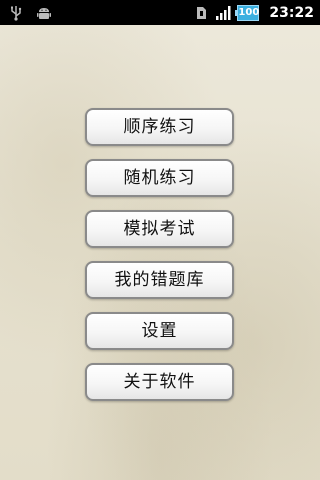  I want to click on about-button: 关于软件, so click(159, 382).